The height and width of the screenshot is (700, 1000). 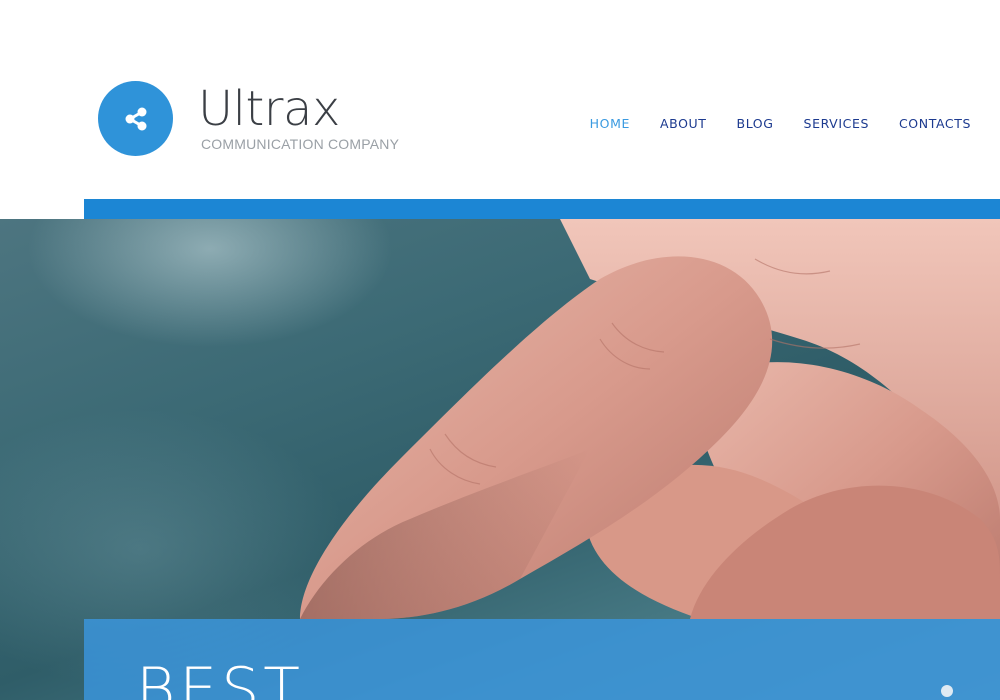 I want to click on slider-dot, so click(x=947, y=691).